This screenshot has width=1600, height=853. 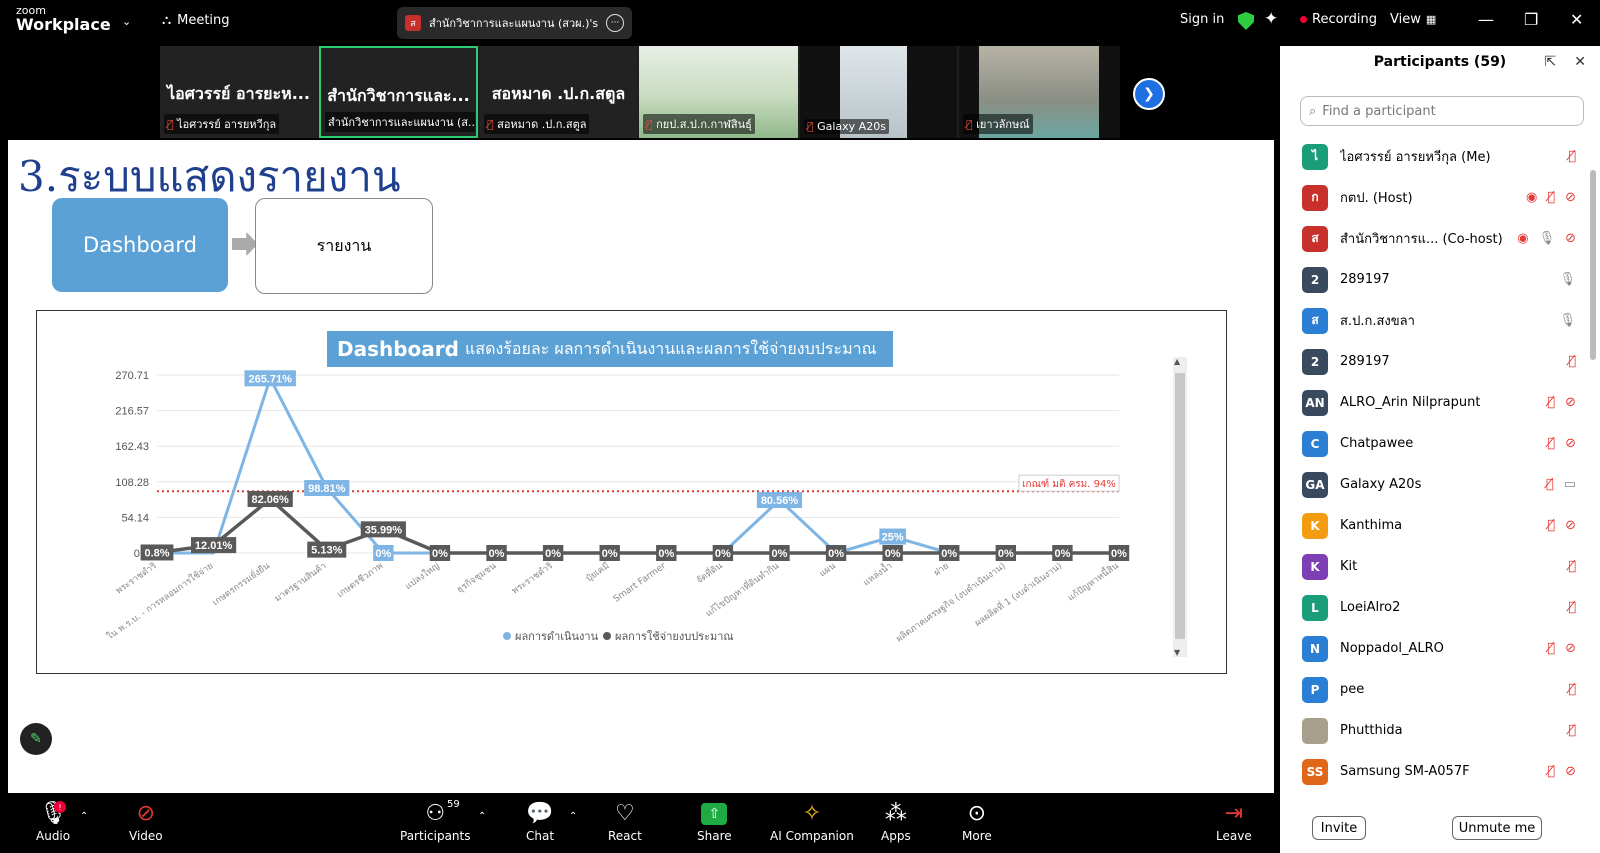 What do you see at coordinates (828, 570) in the screenshot?
I see `x-tick-label: แผน` at bounding box center [828, 570].